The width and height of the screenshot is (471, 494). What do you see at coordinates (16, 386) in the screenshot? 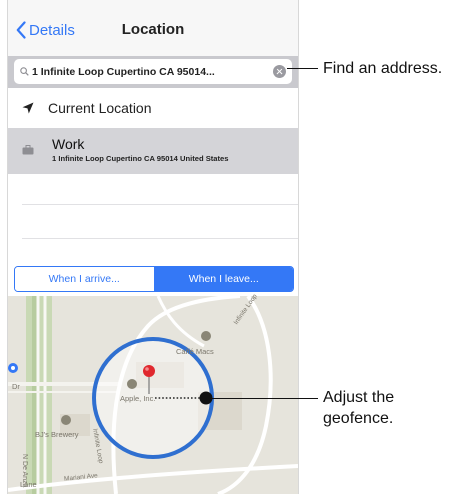
I see `map-label-dr: Dr` at bounding box center [16, 386].